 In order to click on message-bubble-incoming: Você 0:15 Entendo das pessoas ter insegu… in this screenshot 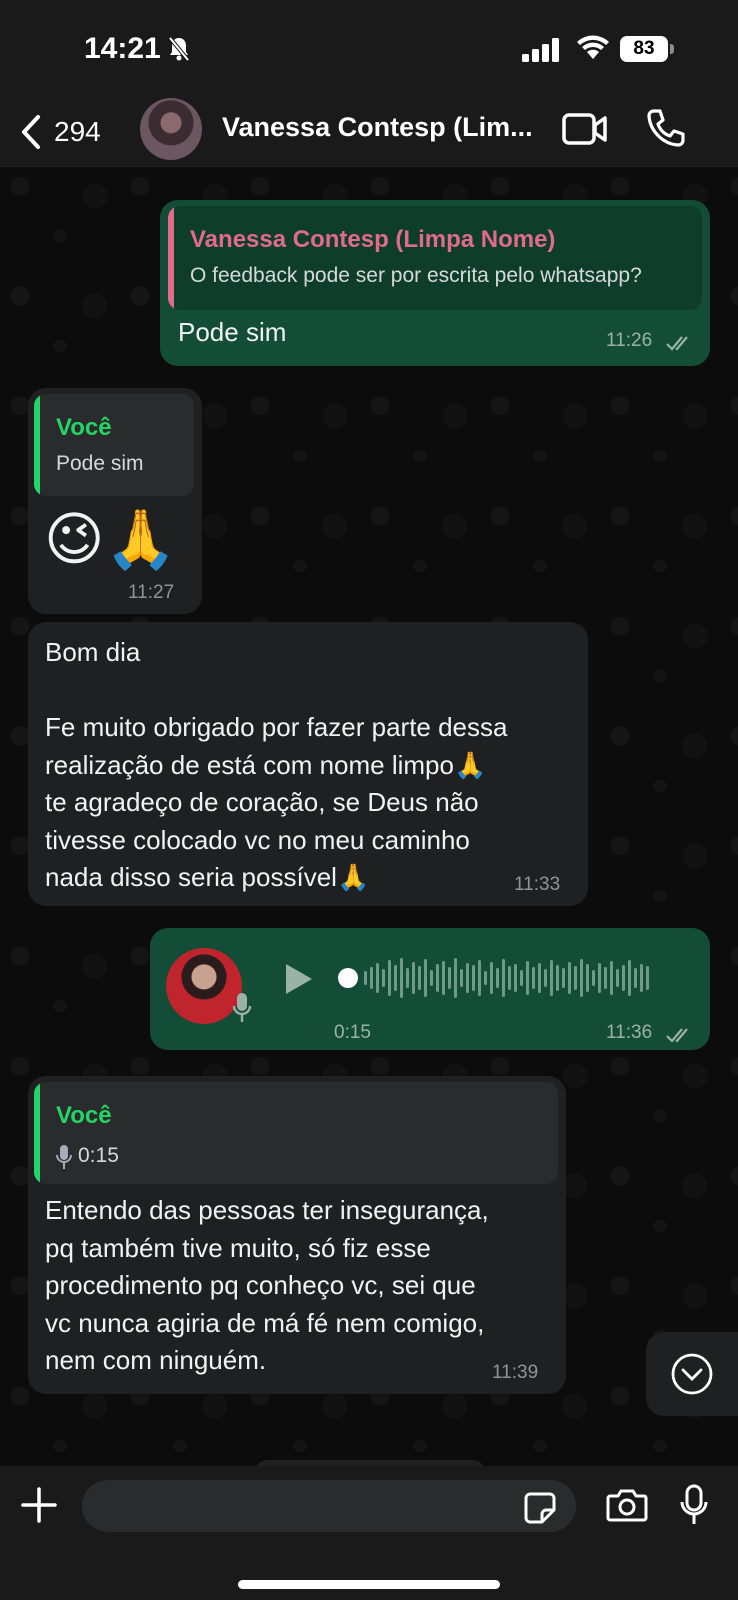, I will do `click(297, 1235)`.